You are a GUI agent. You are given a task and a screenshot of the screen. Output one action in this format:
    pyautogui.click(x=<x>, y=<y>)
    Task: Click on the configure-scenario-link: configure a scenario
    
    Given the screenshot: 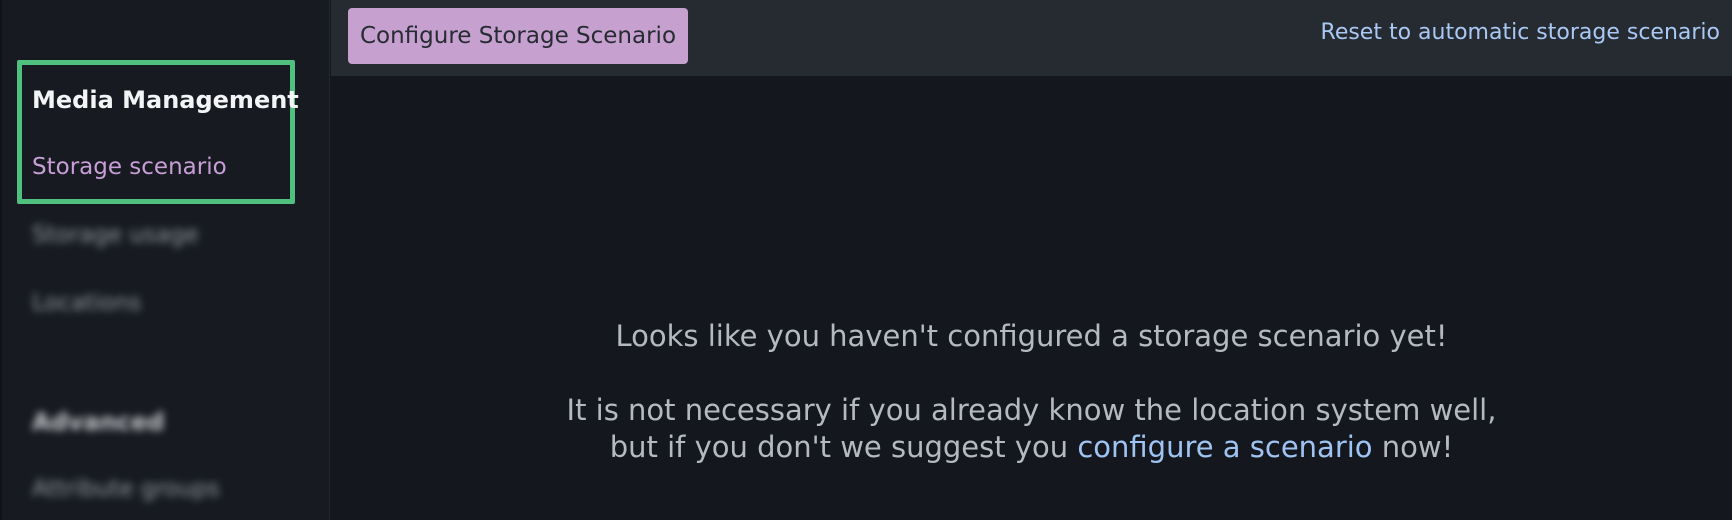 What is the action you would take?
    pyautogui.click(x=1224, y=447)
    